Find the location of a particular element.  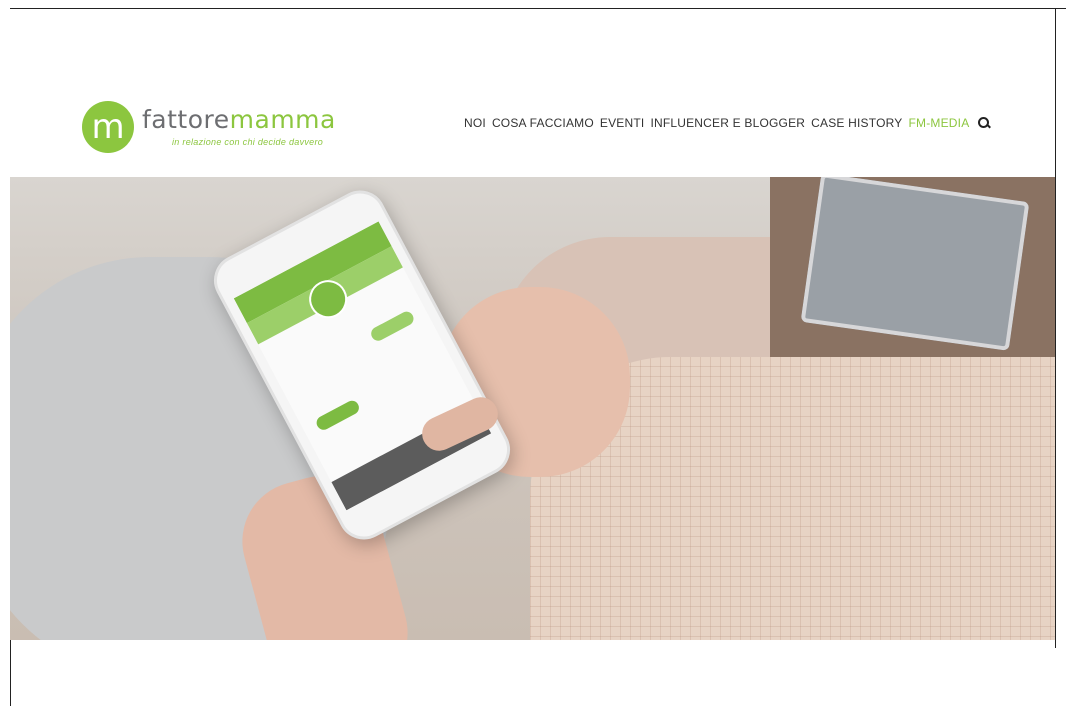

page-border-top is located at coordinates (538, 8).